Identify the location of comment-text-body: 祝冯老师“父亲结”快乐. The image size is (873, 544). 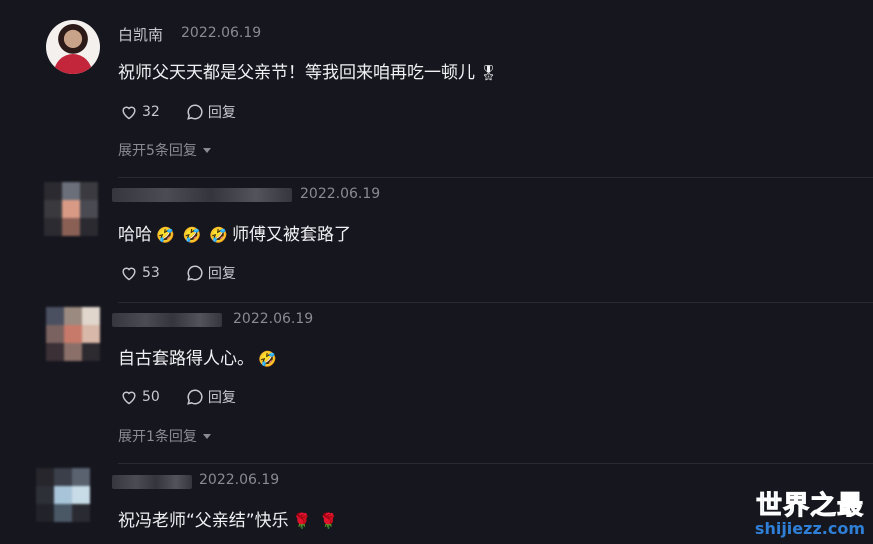
(203, 521).